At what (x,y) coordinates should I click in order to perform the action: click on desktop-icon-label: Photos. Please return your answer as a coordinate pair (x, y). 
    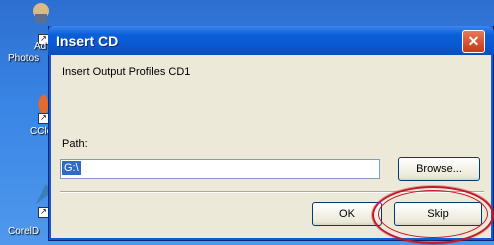
    Looking at the image, I should click on (24, 58).